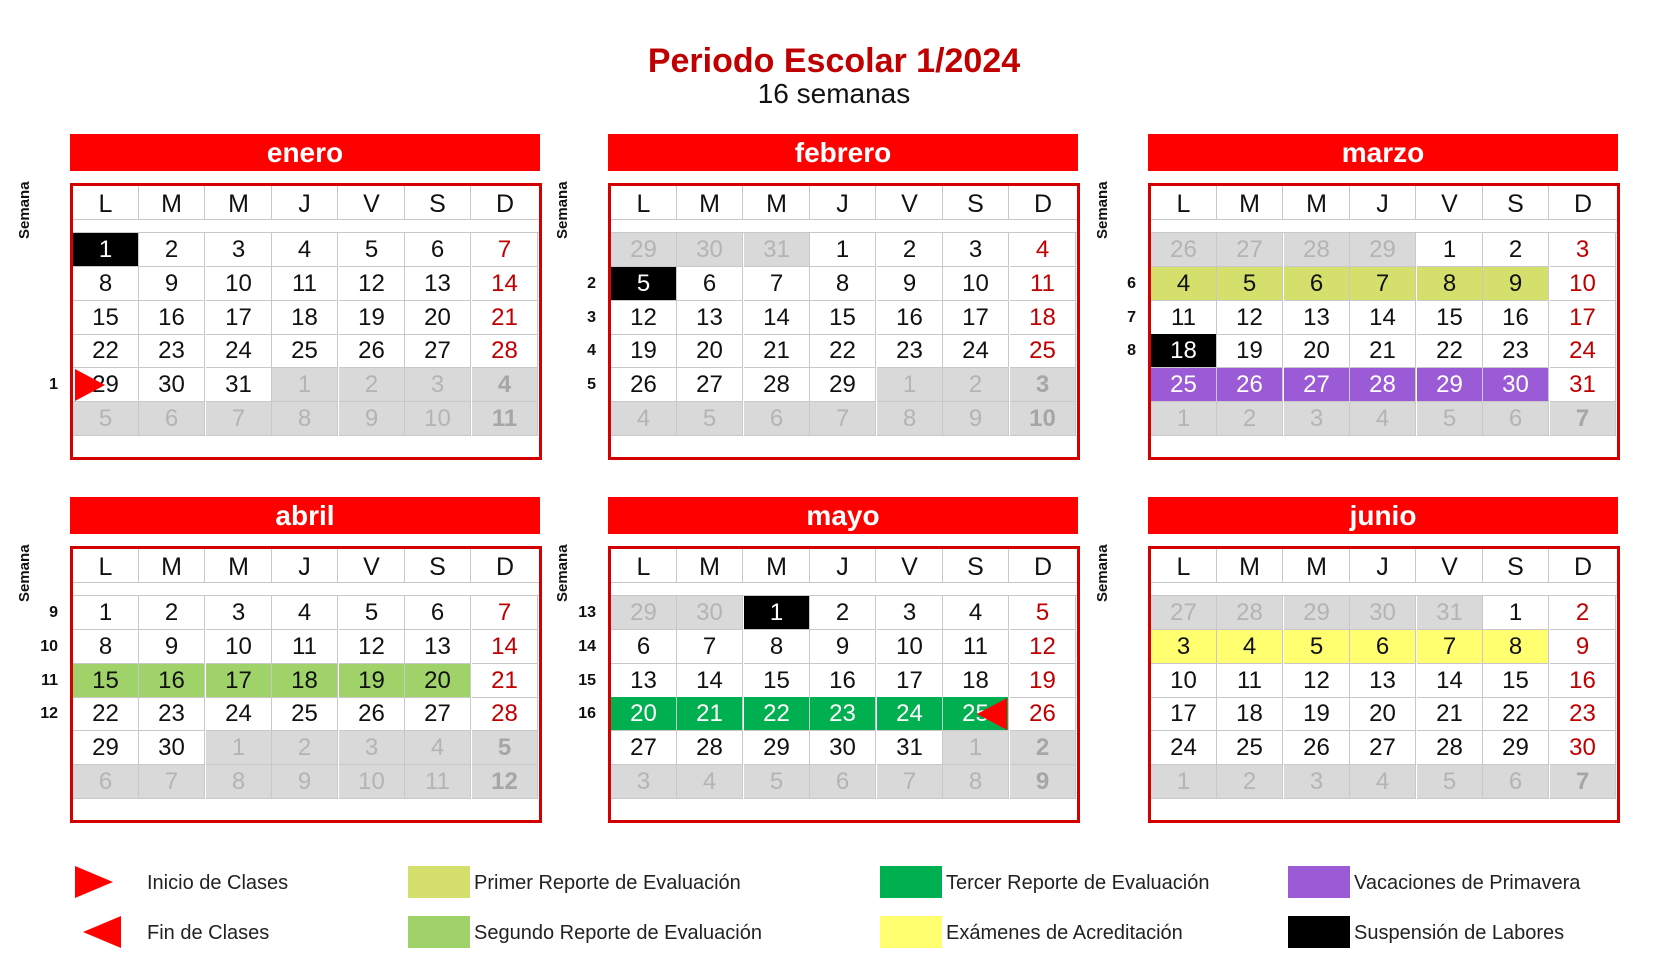  What do you see at coordinates (1317, 351) in the screenshot?
I see `day-cell: 20` at bounding box center [1317, 351].